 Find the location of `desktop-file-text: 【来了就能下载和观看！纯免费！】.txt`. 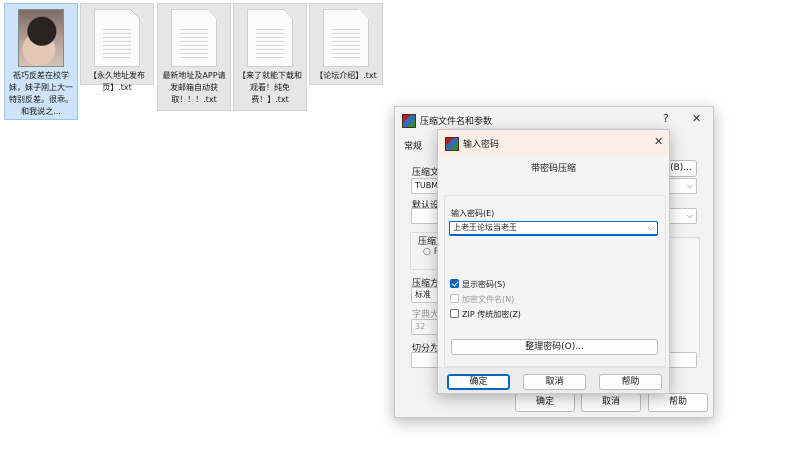

desktop-file-text: 【来了就能下载和观看！纯免费！】.txt is located at coordinates (270, 57).